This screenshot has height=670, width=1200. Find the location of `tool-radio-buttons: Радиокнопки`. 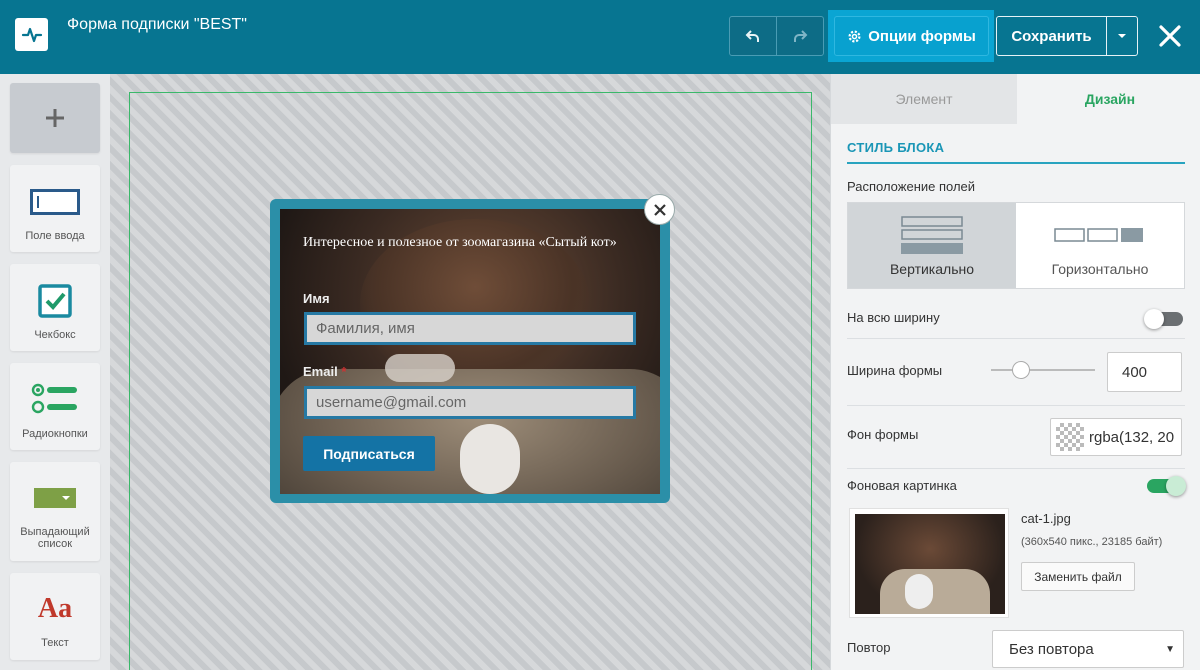

tool-radio-buttons: Радиокнопки is located at coordinates (55, 406).